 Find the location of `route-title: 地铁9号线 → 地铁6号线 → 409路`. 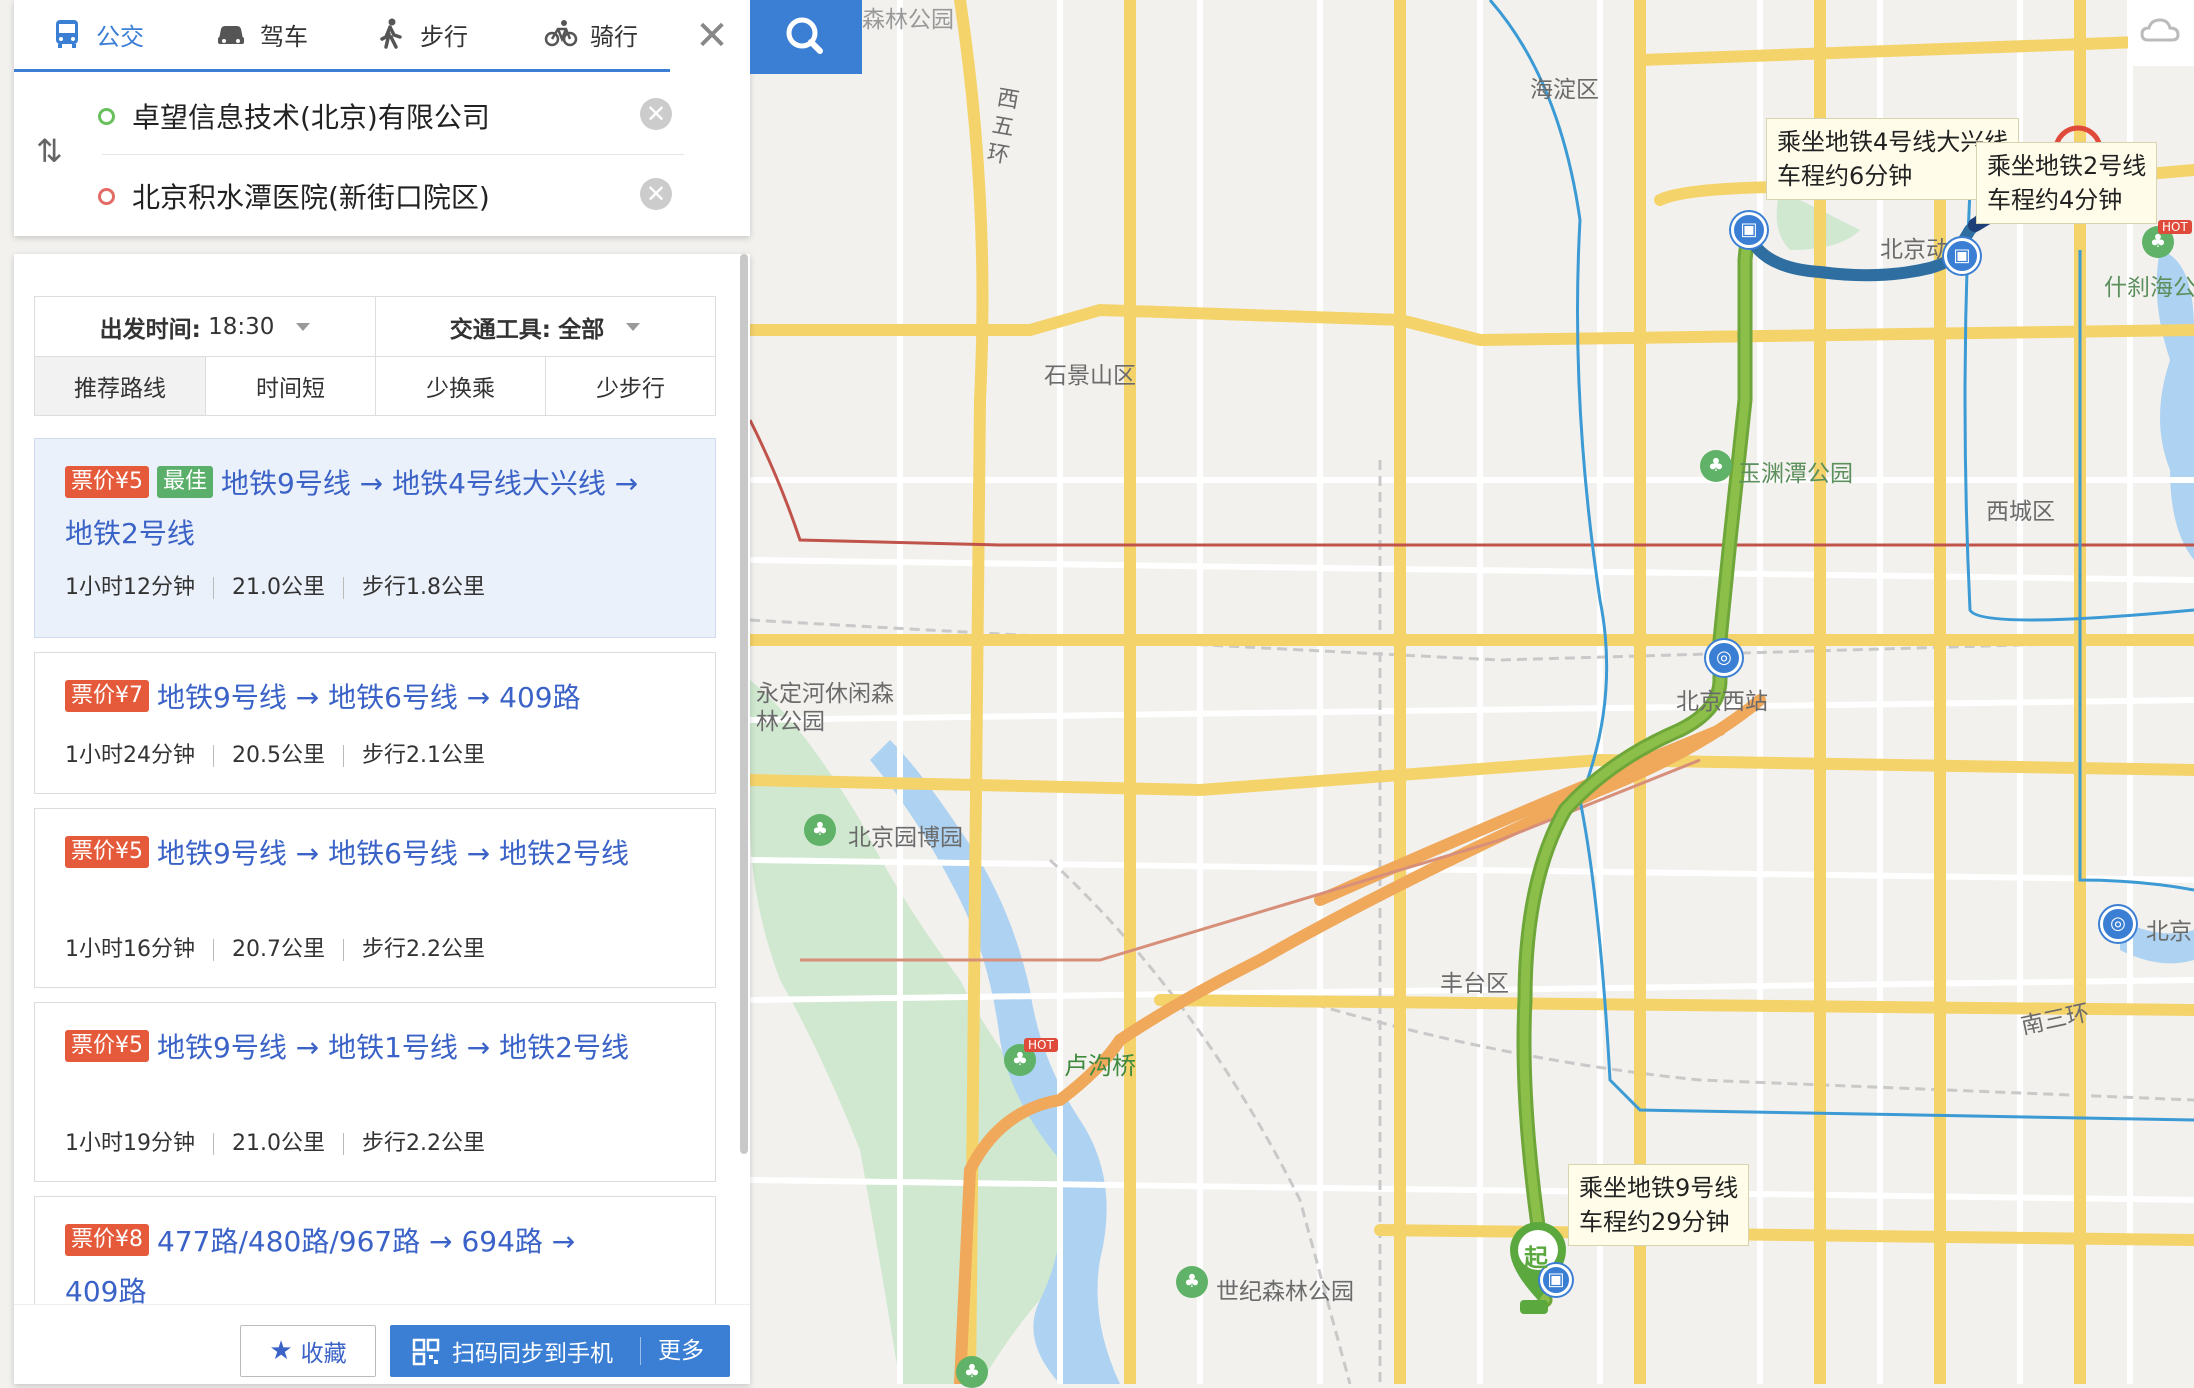

route-title: 地铁9号线 → 地铁6号线 → 409路 is located at coordinates (369, 697).